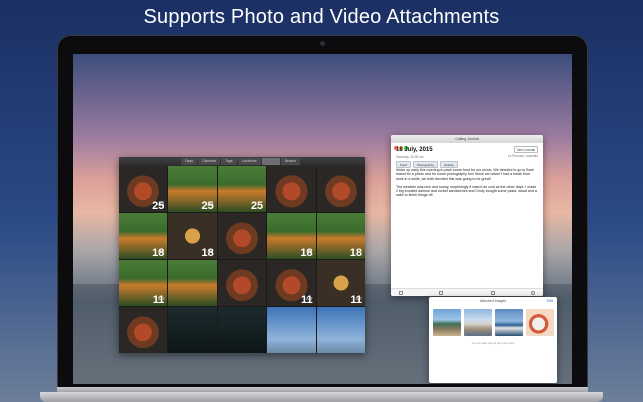 The height and width of the screenshot is (402, 643). What do you see at coordinates (467, 142) in the screenshot?
I see `journal-window-titlebar: Calling Journal` at bounding box center [467, 142].